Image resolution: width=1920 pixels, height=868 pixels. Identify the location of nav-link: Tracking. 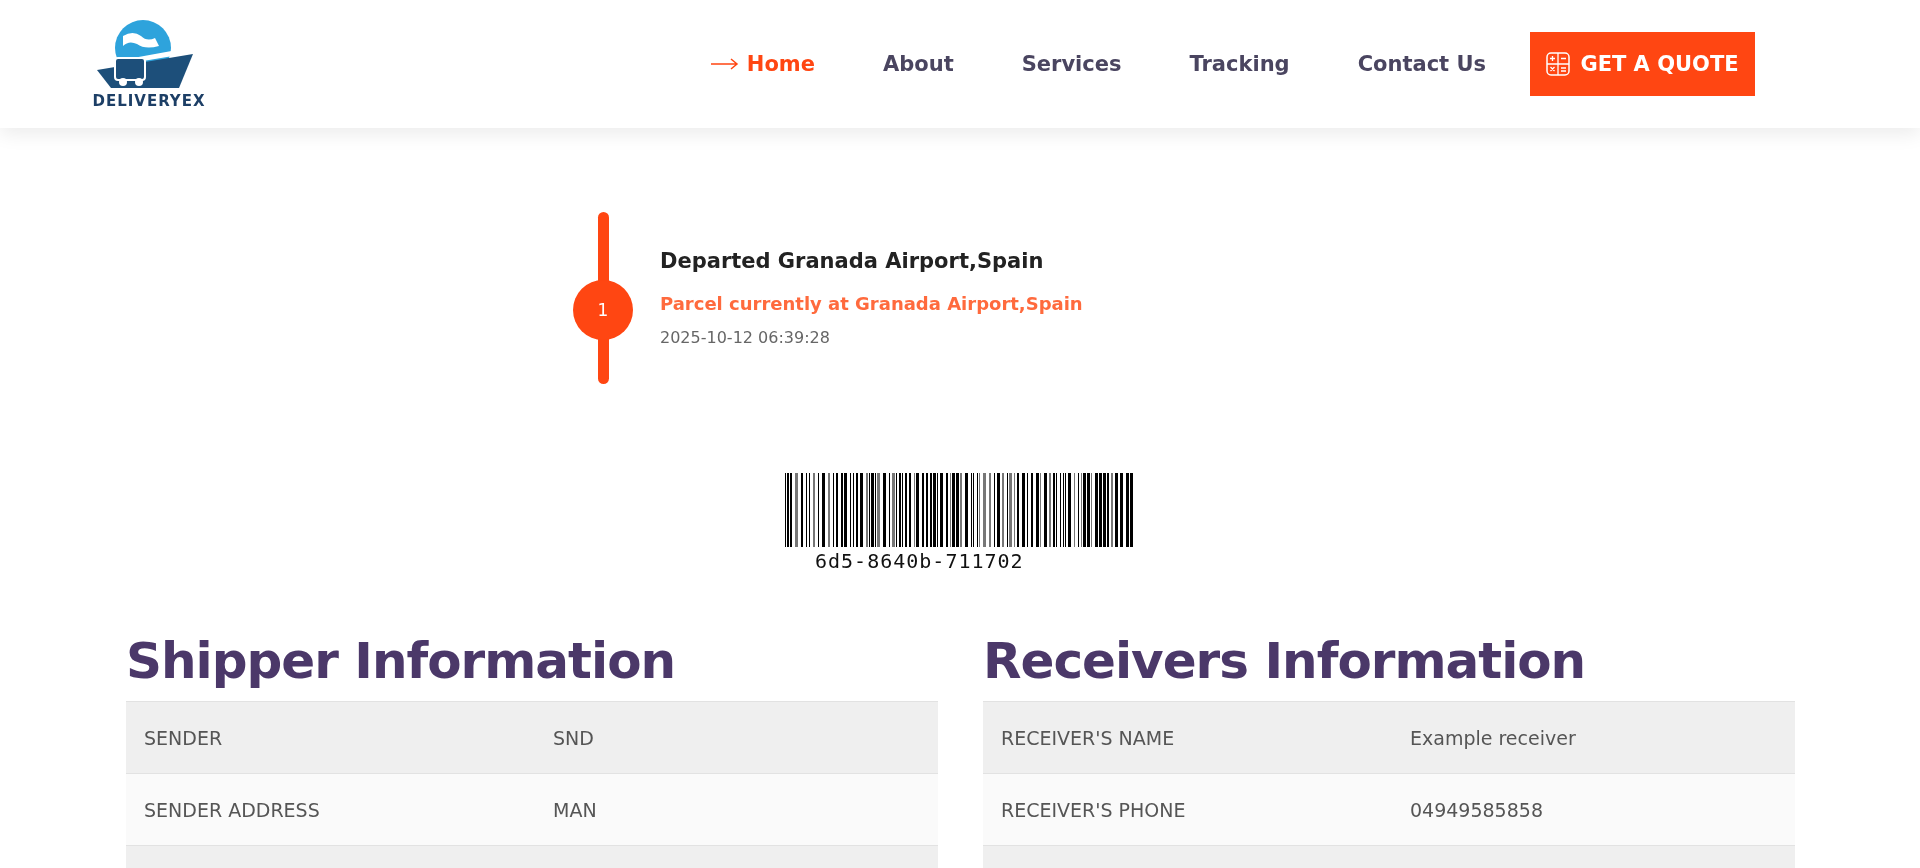
(1239, 64).